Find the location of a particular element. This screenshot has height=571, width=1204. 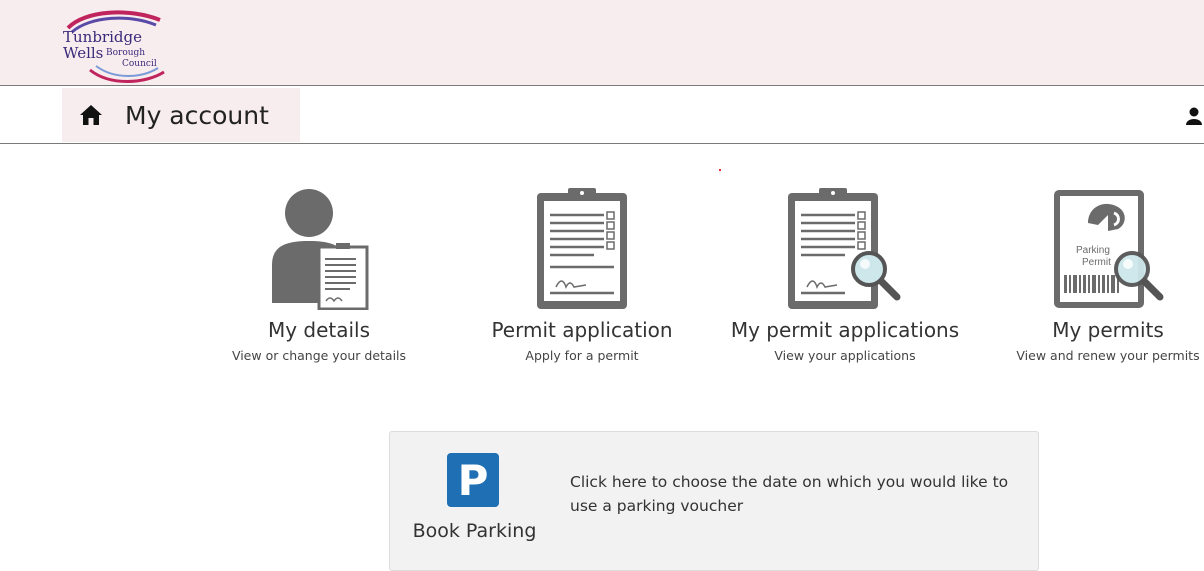

permit-graphic-text-2: Permit is located at coordinates (1096, 262).